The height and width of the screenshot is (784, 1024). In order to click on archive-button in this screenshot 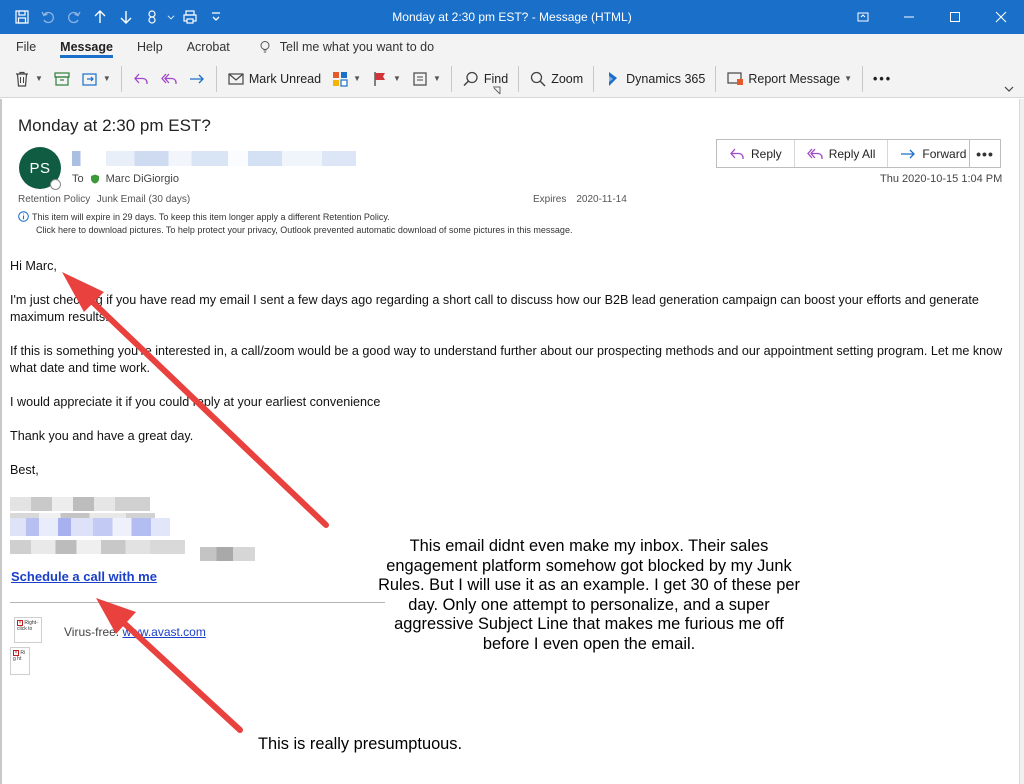, I will do `click(62, 79)`.